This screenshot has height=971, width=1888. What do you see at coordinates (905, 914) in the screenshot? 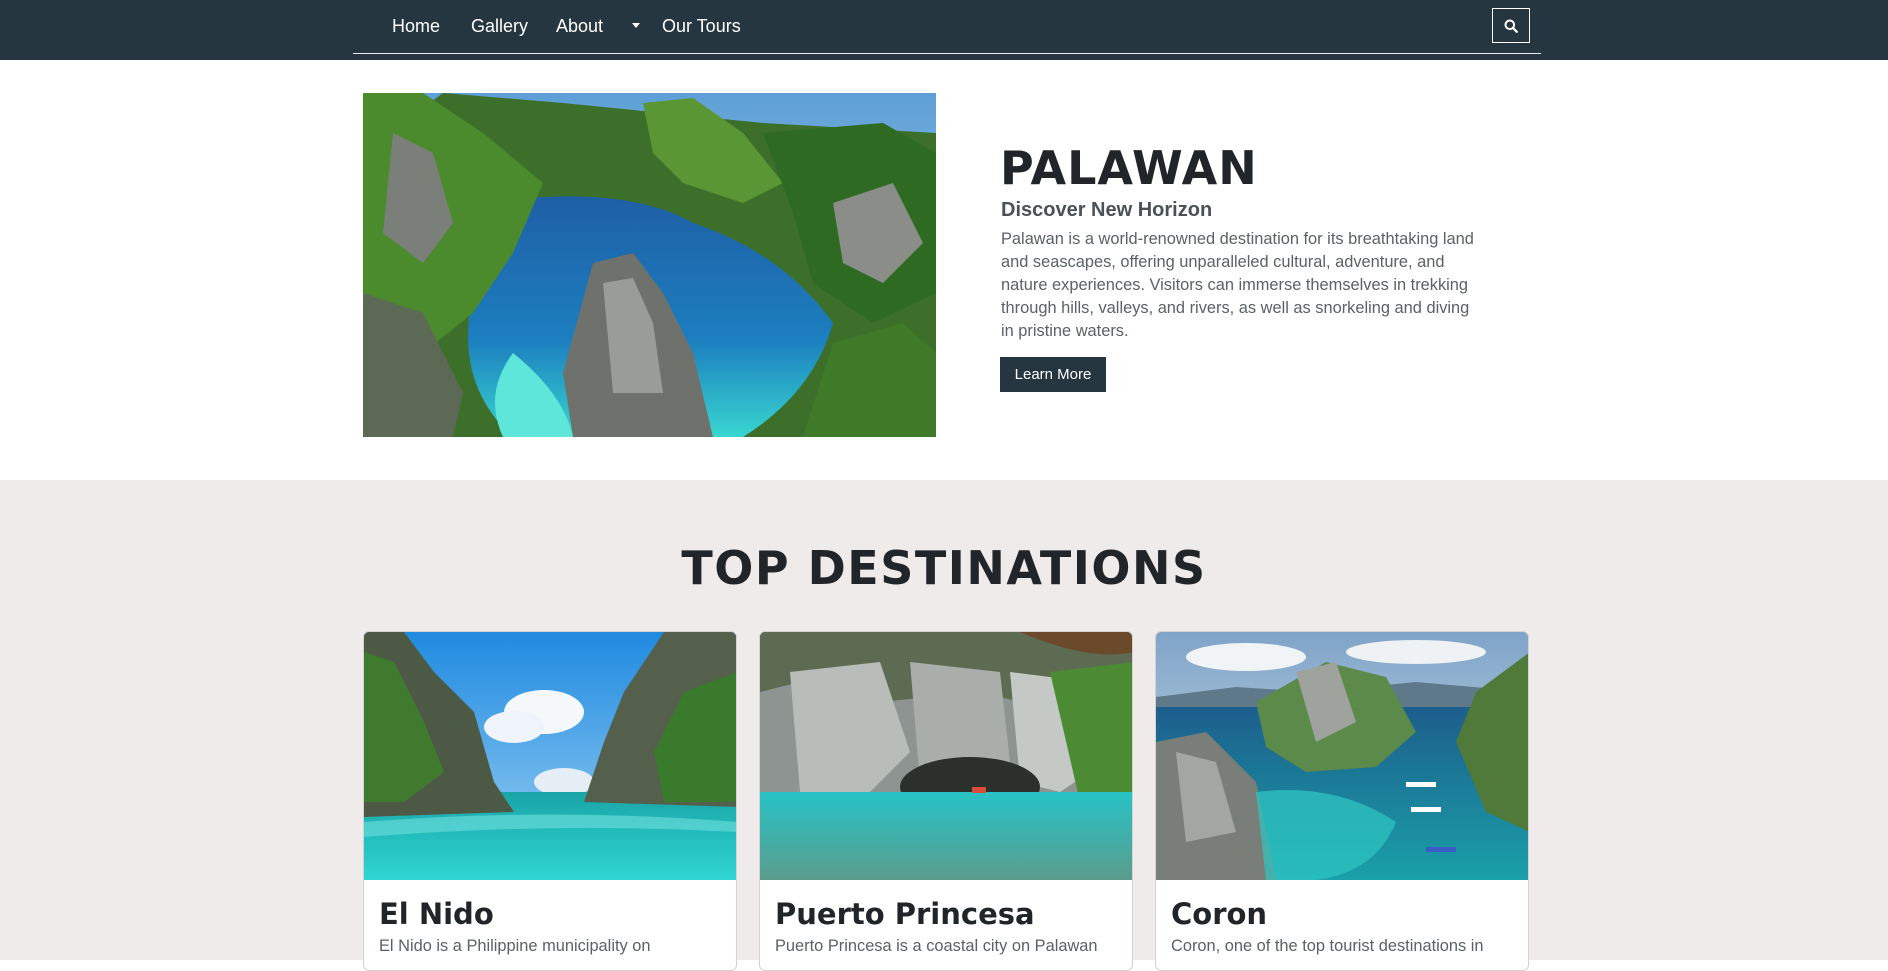
I see `card-title: Puerto Princesa` at bounding box center [905, 914].